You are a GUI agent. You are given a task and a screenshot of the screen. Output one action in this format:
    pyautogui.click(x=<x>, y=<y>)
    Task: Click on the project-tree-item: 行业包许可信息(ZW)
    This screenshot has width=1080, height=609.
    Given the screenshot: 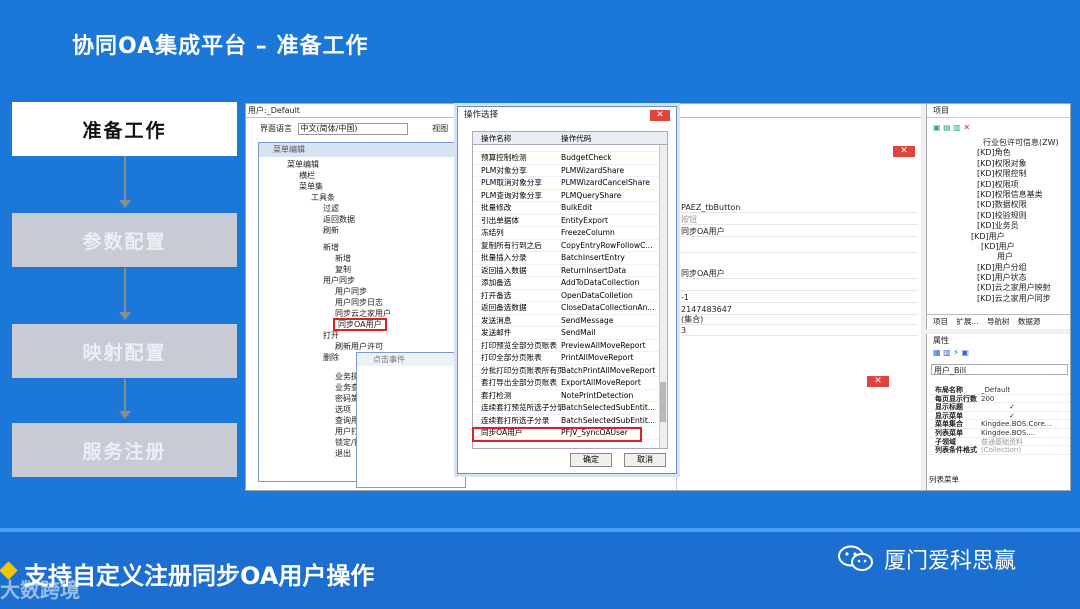 What is the action you would take?
    pyautogui.click(x=998, y=143)
    